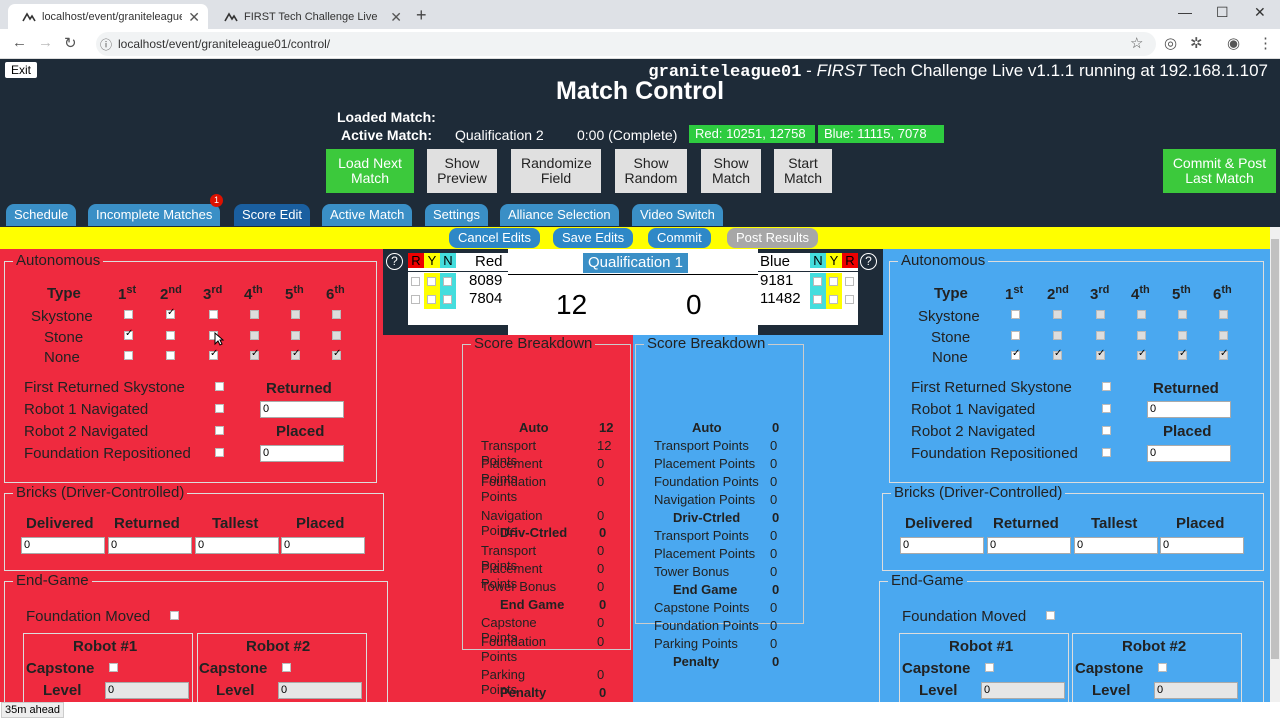  What do you see at coordinates (1189, 453) in the screenshot?
I see `blue-placed-input: 0` at bounding box center [1189, 453].